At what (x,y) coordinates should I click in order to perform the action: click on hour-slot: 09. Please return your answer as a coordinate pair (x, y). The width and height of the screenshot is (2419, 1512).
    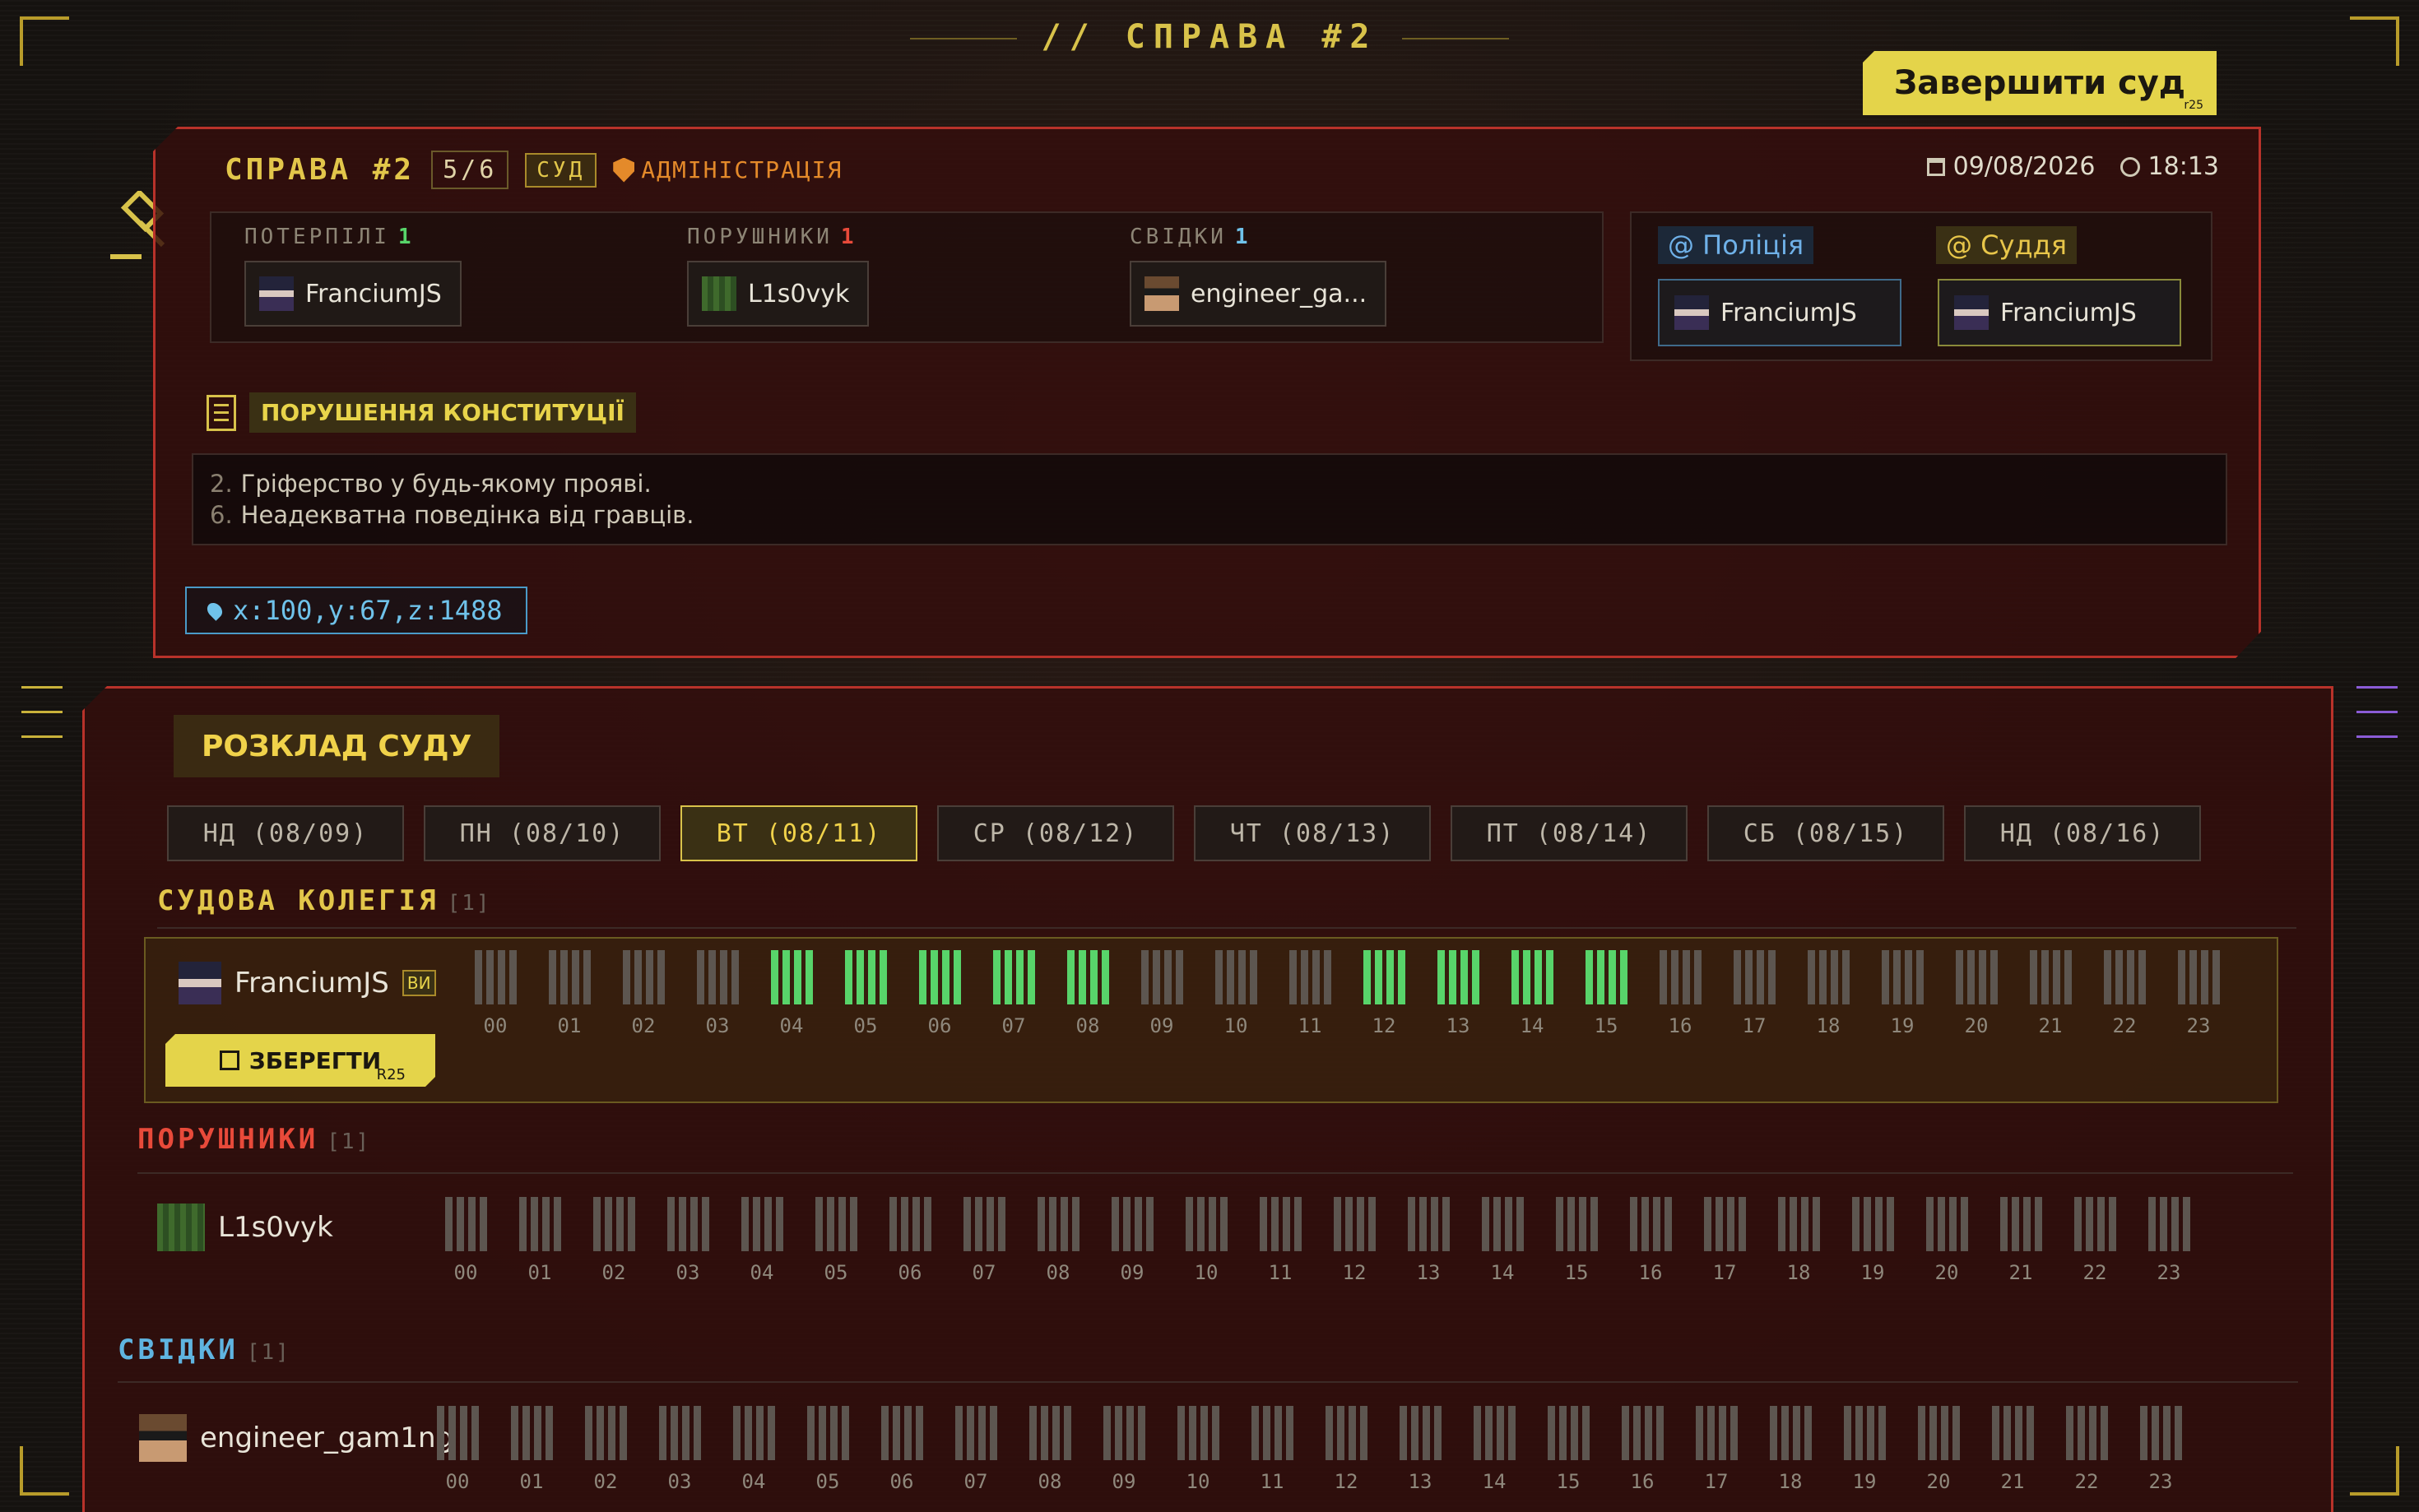
    Looking at the image, I should click on (1132, 1240).